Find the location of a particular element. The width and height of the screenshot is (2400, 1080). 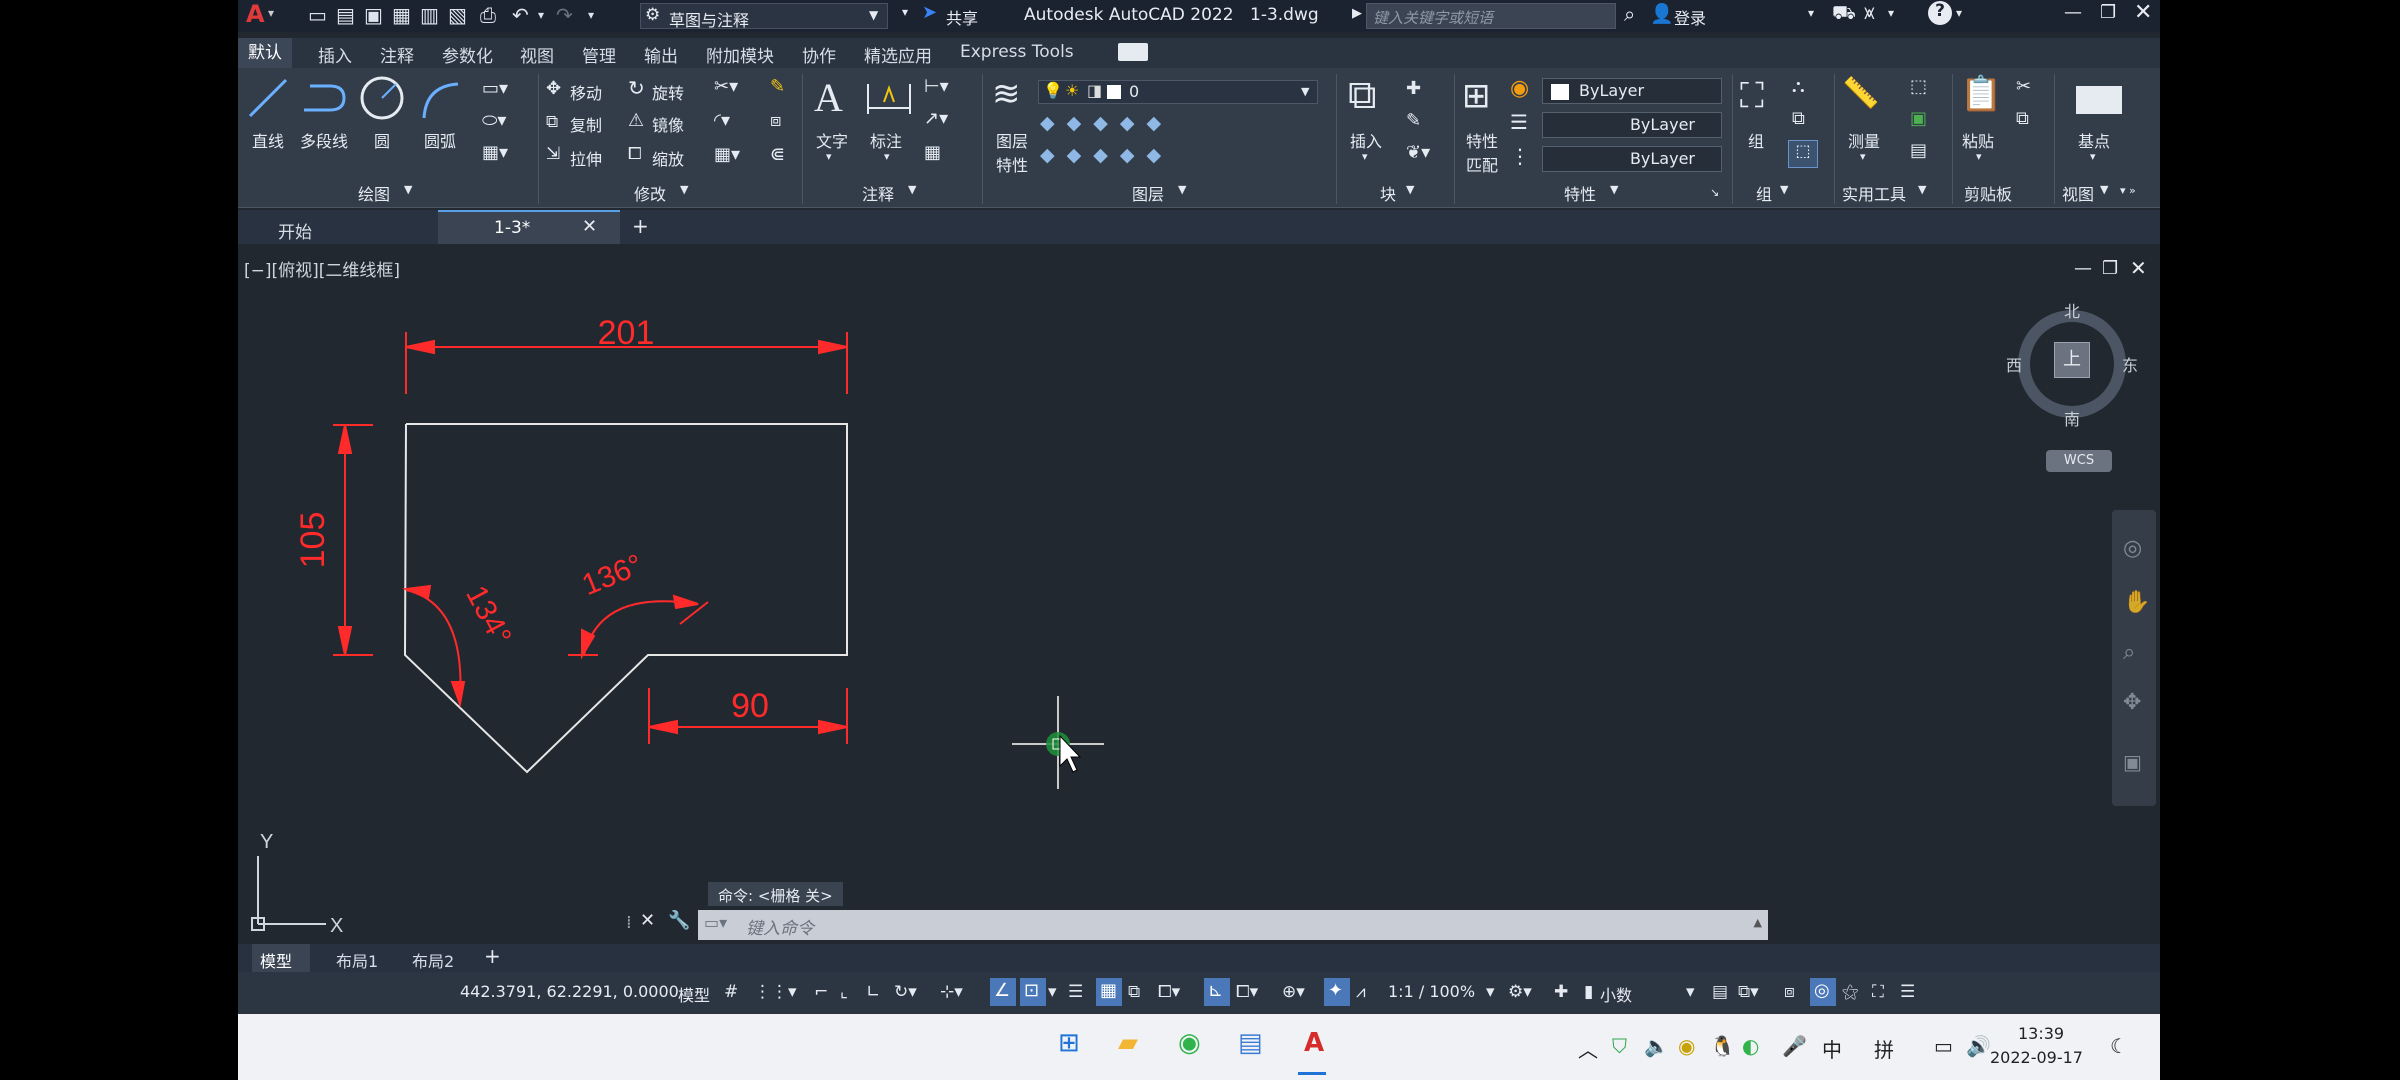

layer-properties-icon: ≋ is located at coordinates (1006, 94).